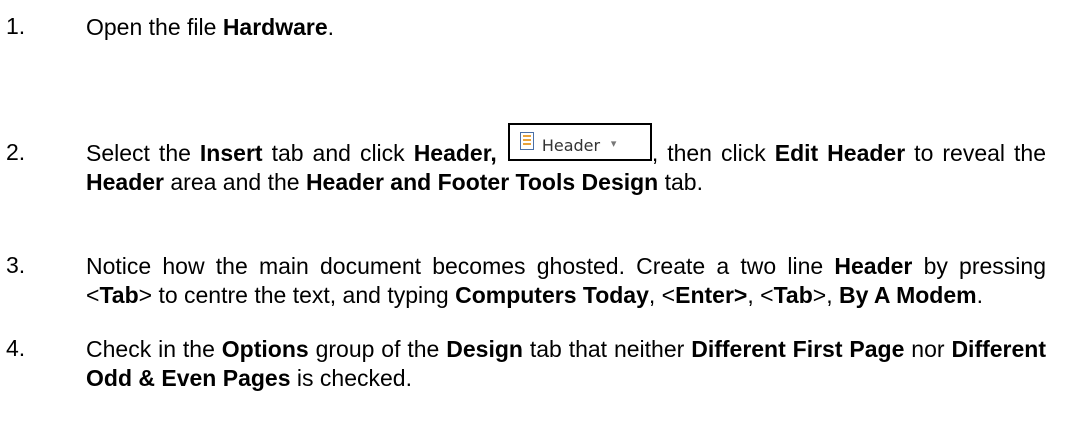  Describe the element at coordinates (928, 349) in the screenshot. I see `text-run: nor` at that location.